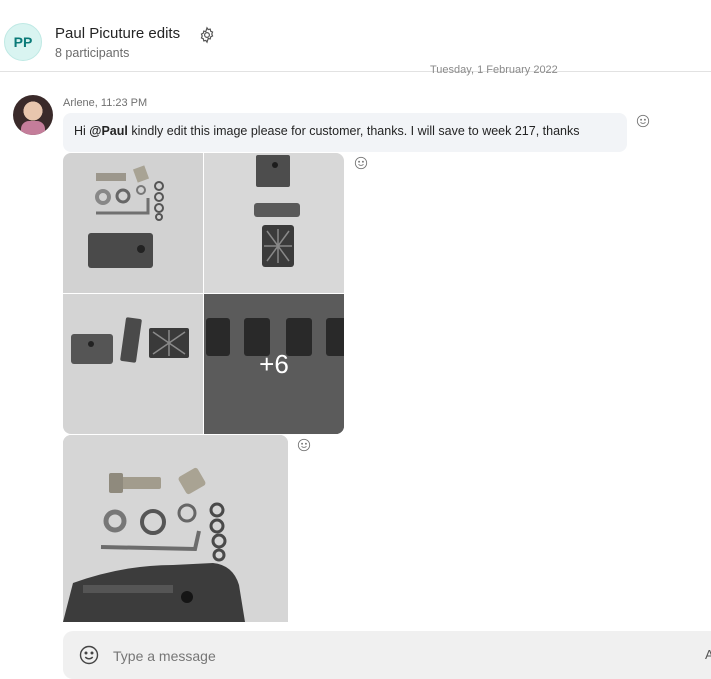  I want to click on mention-paul: @Paul, so click(108, 131).